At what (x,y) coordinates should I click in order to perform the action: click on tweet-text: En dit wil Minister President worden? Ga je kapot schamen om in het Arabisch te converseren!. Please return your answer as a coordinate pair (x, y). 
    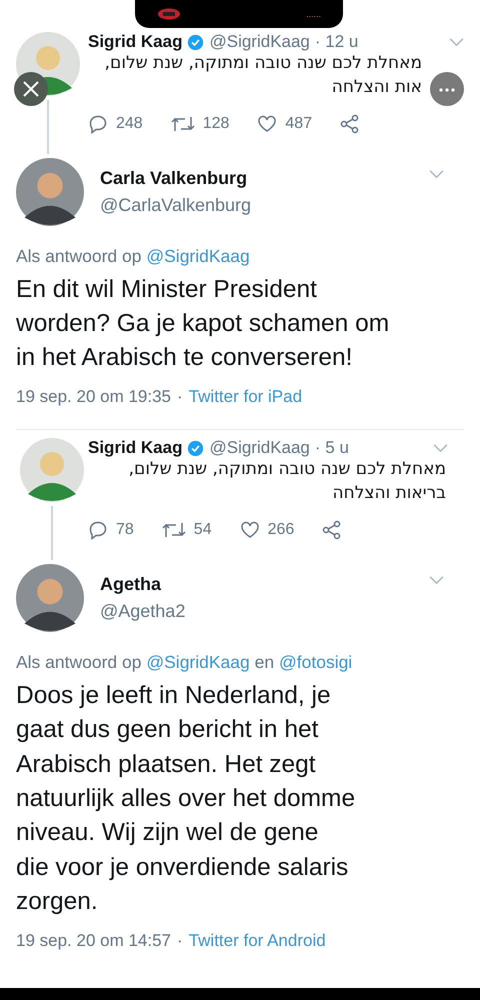
    Looking at the image, I should click on (203, 324).